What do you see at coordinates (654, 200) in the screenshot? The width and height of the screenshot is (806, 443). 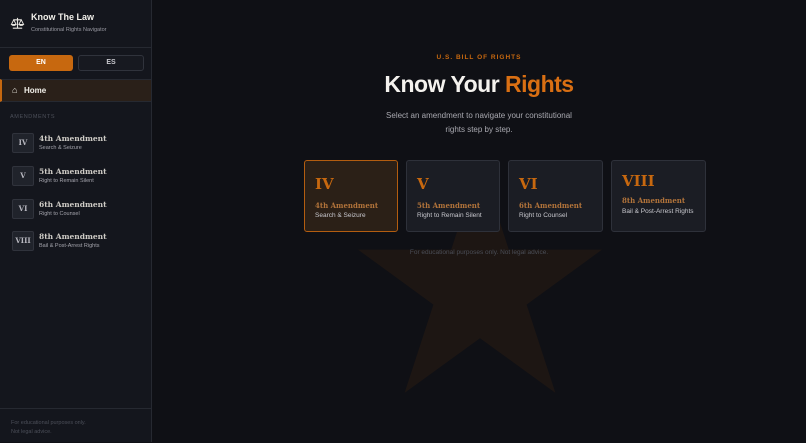 I see `card-title: 8th Amendment` at bounding box center [654, 200].